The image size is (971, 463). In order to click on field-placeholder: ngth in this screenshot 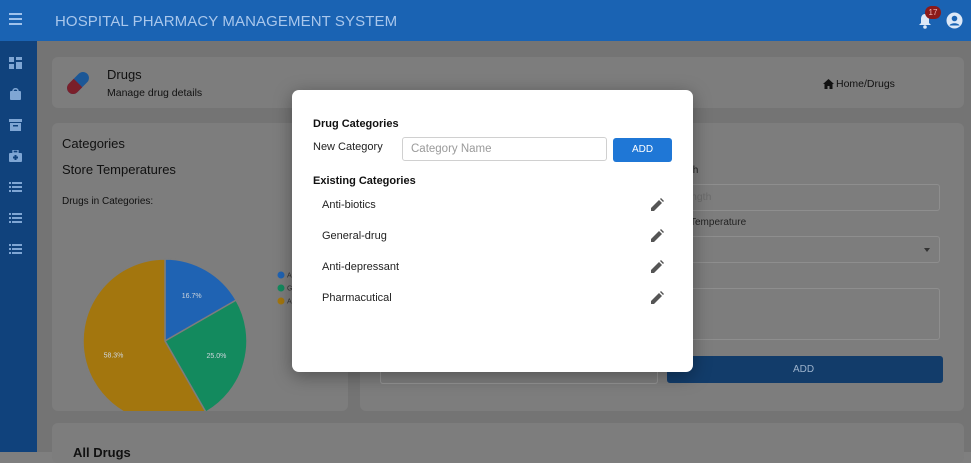, I will do `click(701, 197)`.